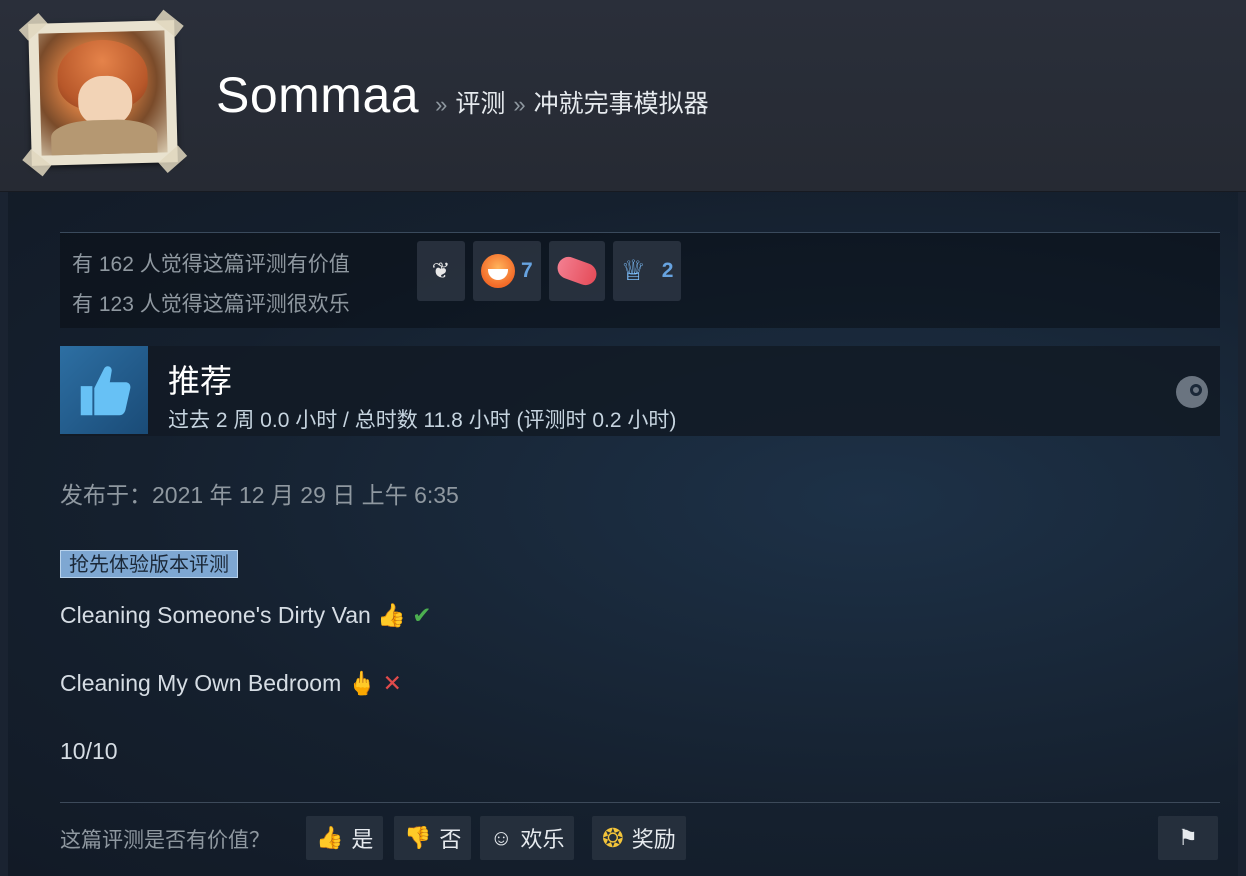 The height and width of the screenshot is (876, 1246). Describe the element at coordinates (498, 271) in the screenshot. I see `laughing-face-award-icon` at that location.